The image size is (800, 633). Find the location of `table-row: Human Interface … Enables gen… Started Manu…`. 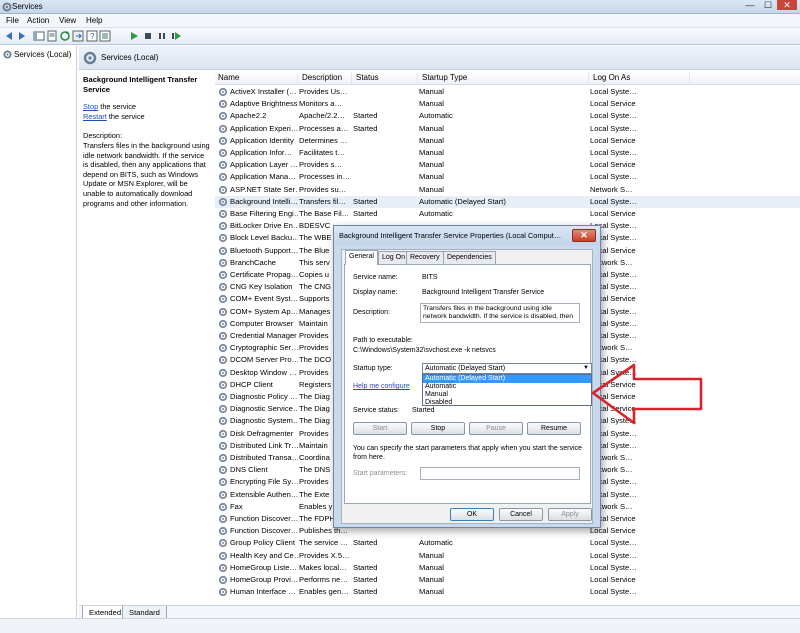

table-row: Human Interface … Enables gen… Started Manu… is located at coordinates (507, 592).